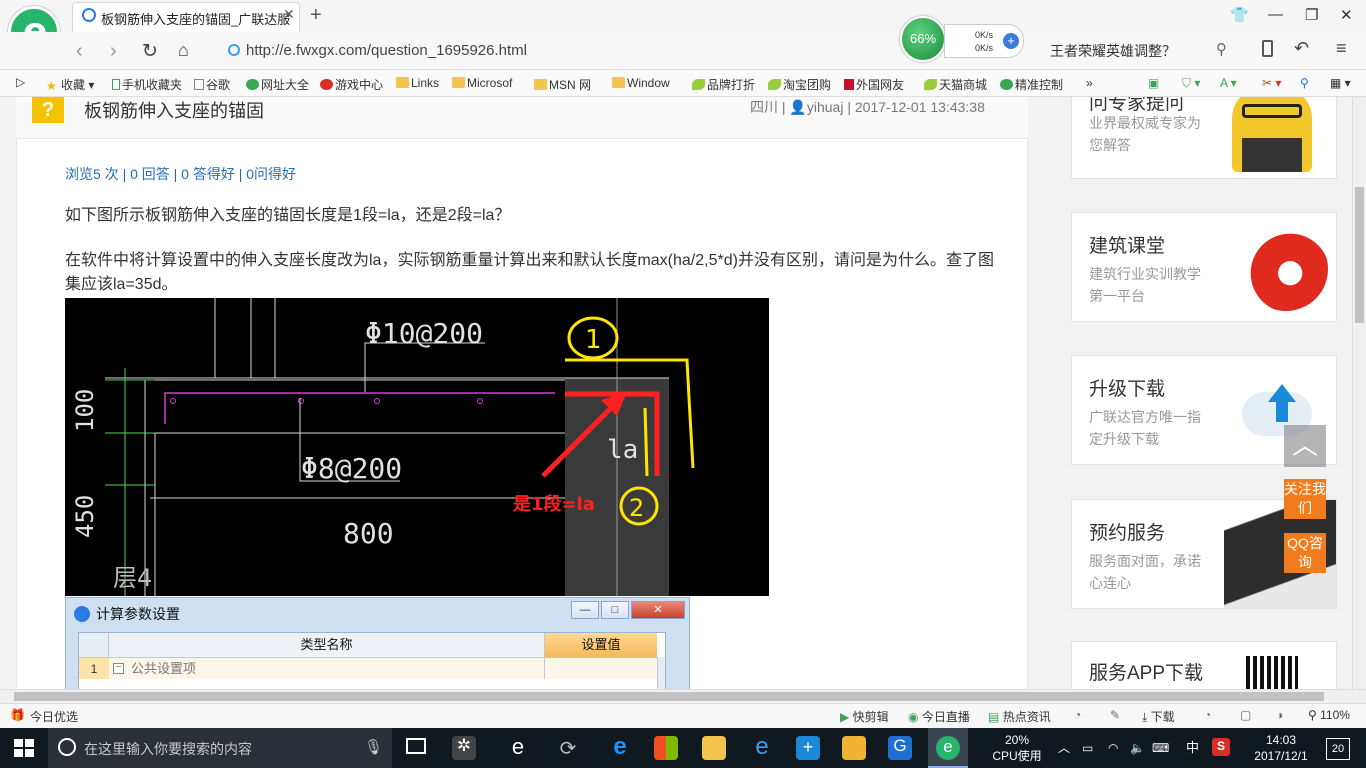 This screenshot has width=1366, height=768. I want to click on window-icon: ▢, so click(1245, 715).